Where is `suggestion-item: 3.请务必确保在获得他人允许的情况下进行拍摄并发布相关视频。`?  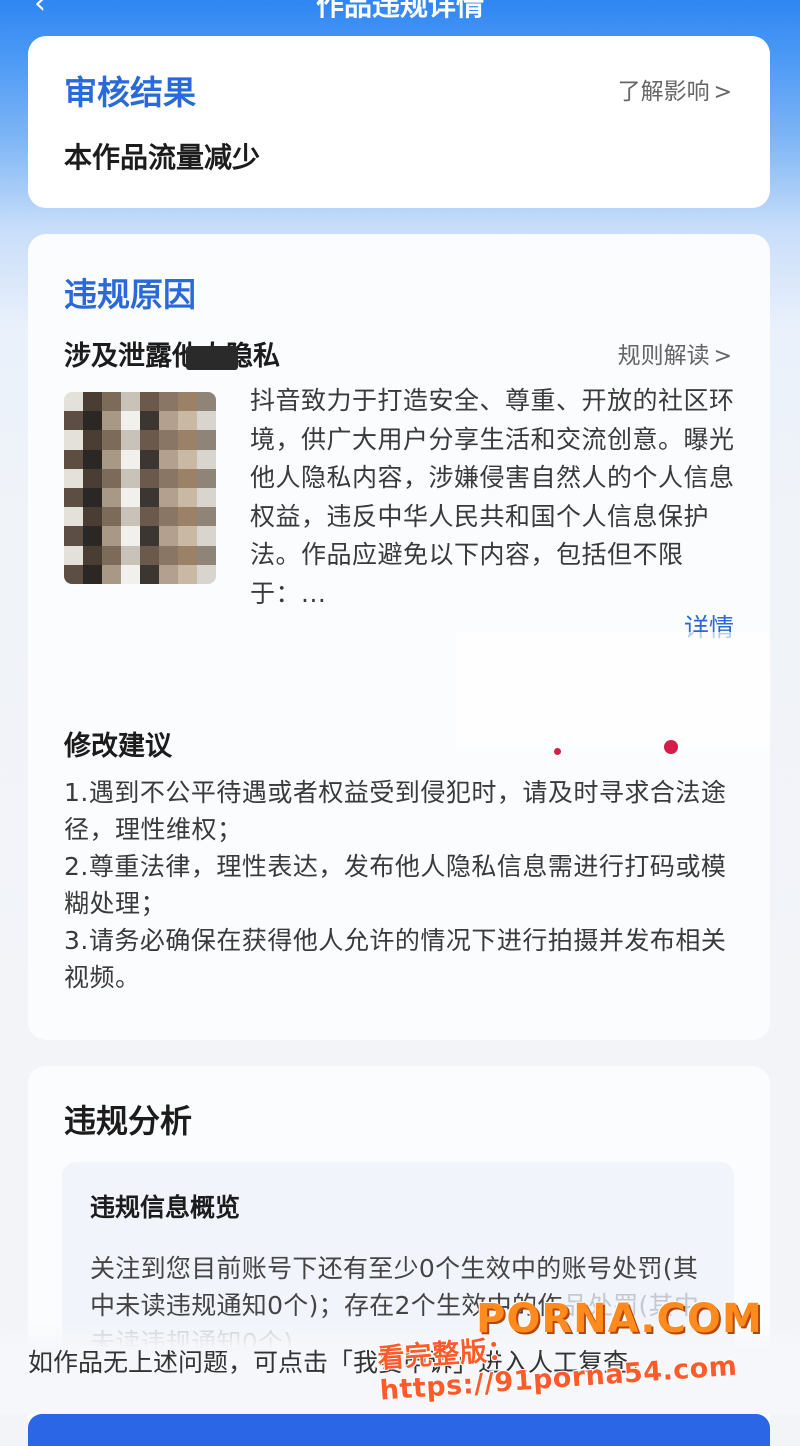
suggestion-item: 3.请务必确保在获得他人允许的情况下进行拍摄并发布相关视频。 is located at coordinates (395, 959).